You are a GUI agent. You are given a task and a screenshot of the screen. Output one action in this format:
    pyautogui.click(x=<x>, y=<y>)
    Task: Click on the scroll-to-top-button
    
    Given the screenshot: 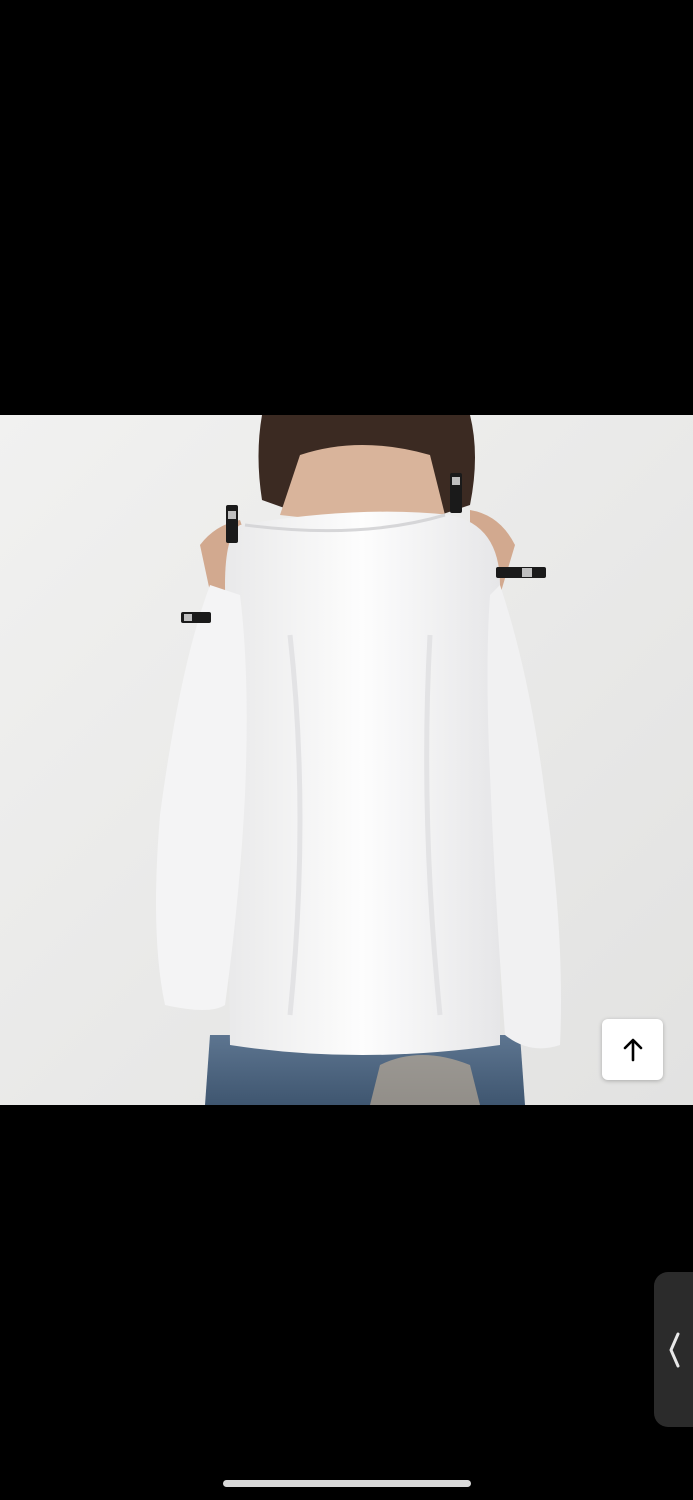 What is the action you would take?
    pyautogui.click(x=632, y=1049)
    